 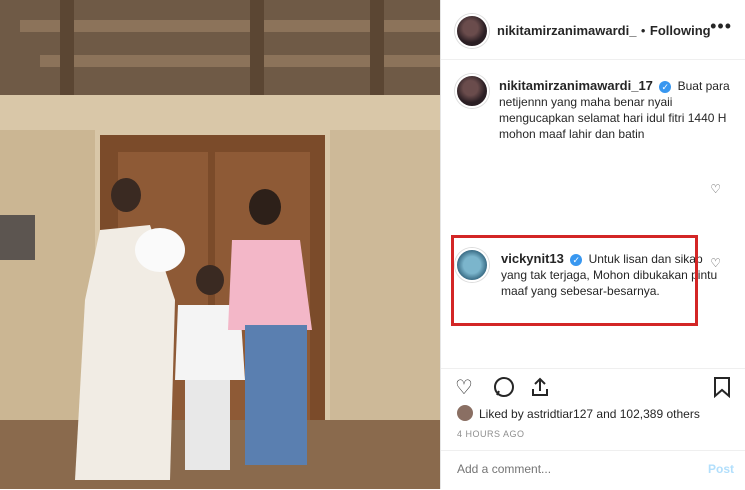 I want to click on caption-username: nikitamirzanimawardi_17, so click(x=576, y=85).